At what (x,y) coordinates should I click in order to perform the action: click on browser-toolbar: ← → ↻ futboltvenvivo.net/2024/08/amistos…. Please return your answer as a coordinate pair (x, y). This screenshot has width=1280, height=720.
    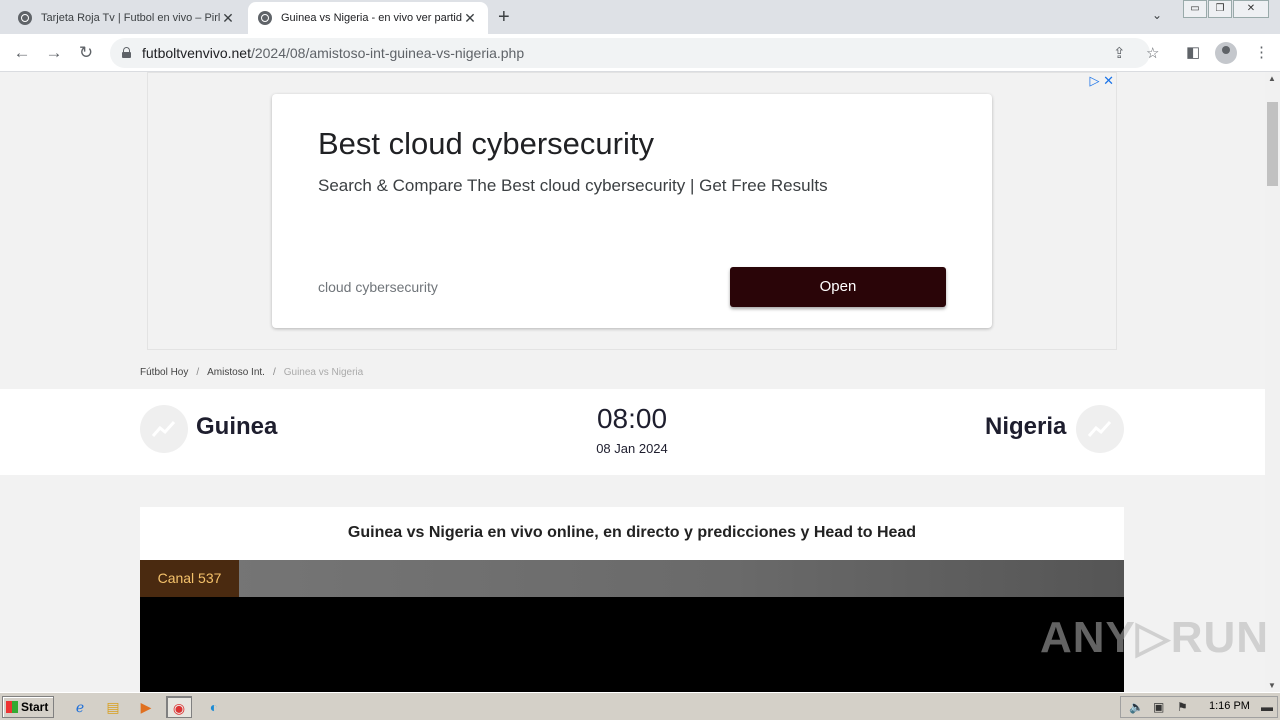
    Looking at the image, I should click on (640, 53).